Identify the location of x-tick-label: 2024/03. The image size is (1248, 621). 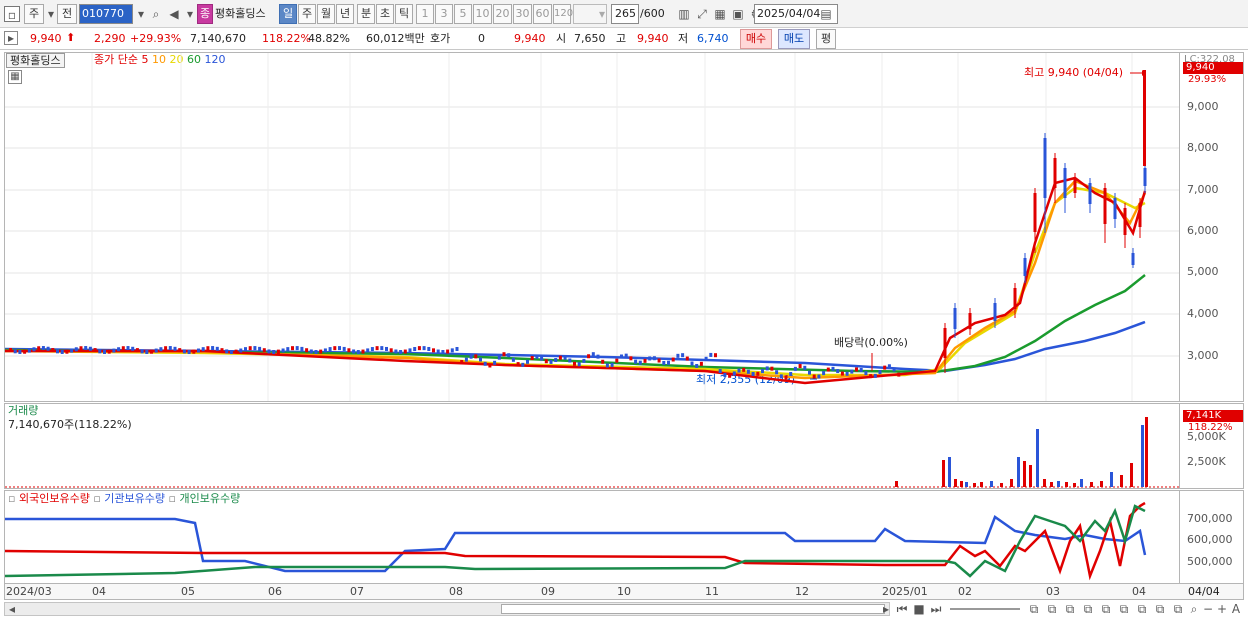
(29, 591).